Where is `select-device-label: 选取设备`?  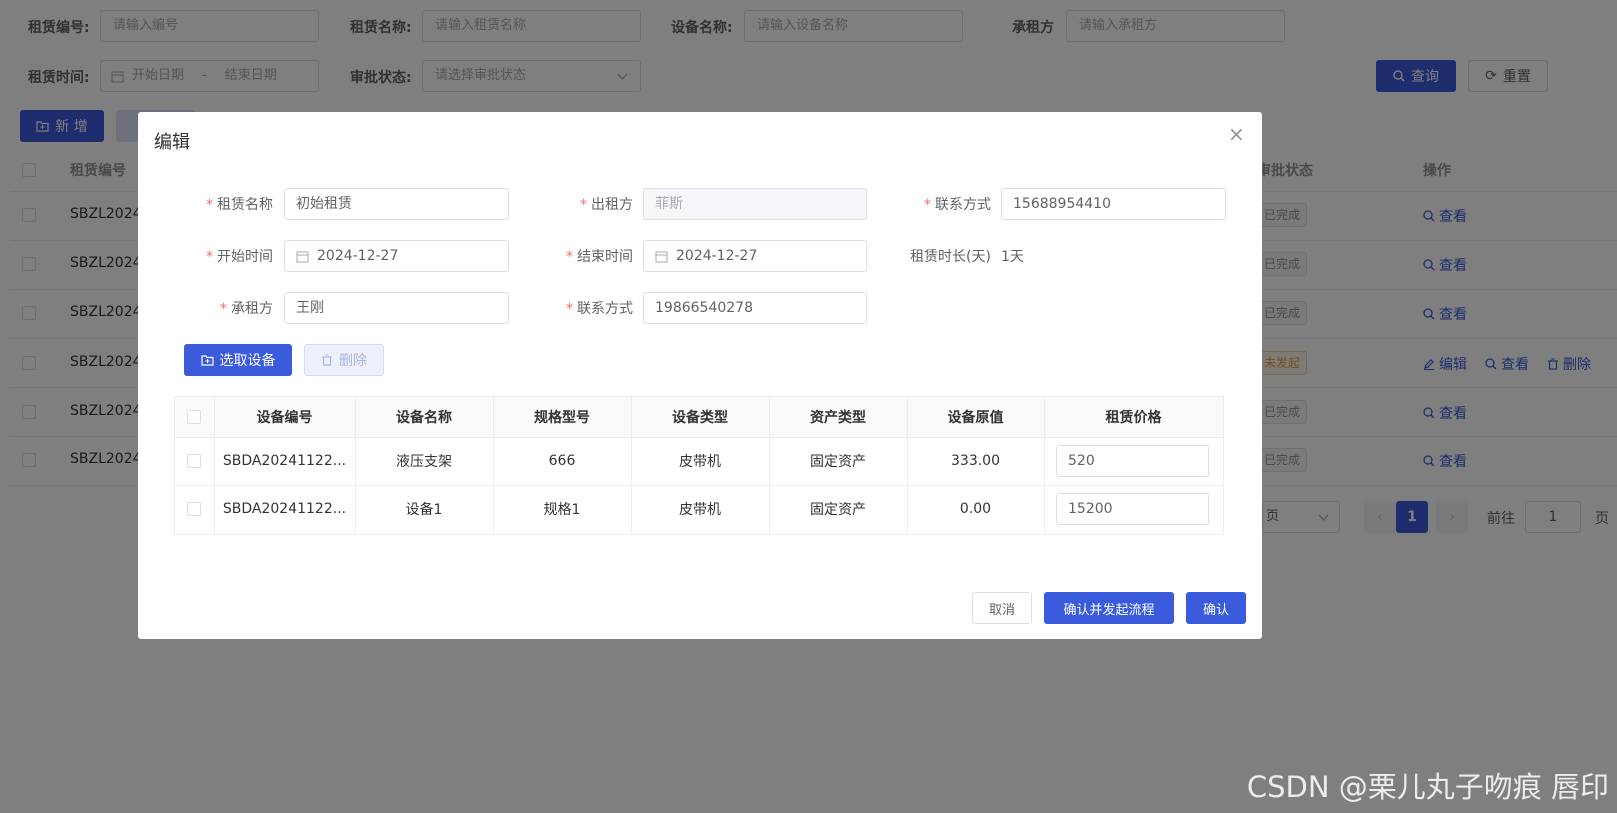
select-device-label: 选取设备 is located at coordinates (247, 361).